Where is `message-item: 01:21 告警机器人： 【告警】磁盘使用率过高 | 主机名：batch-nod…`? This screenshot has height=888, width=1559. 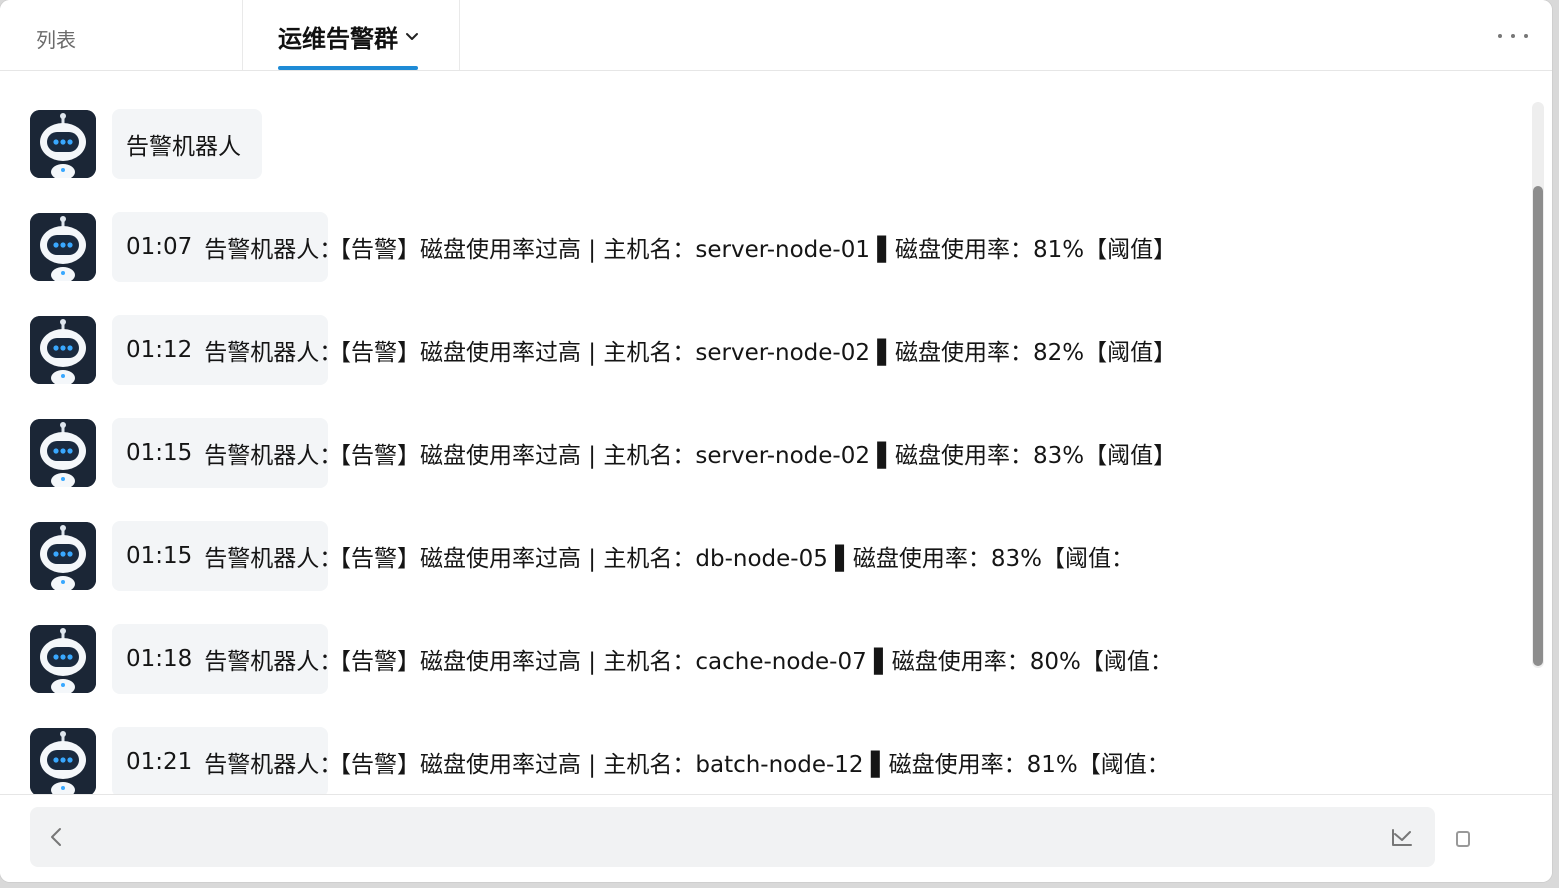
message-item: 01:21 告警机器人： 【告警】磁盘使用率过高 | 主机名：batch-nod… is located at coordinates (600, 760).